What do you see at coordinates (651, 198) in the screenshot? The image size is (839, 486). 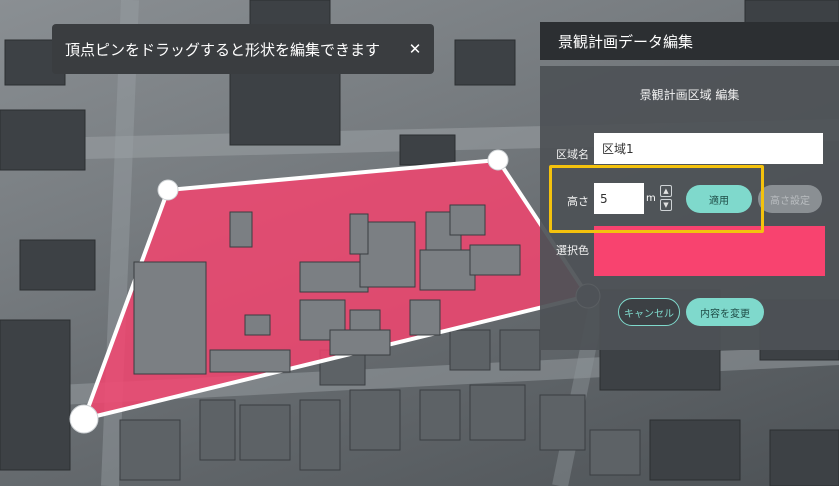 I see `height-unit: m` at bounding box center [651, 198].